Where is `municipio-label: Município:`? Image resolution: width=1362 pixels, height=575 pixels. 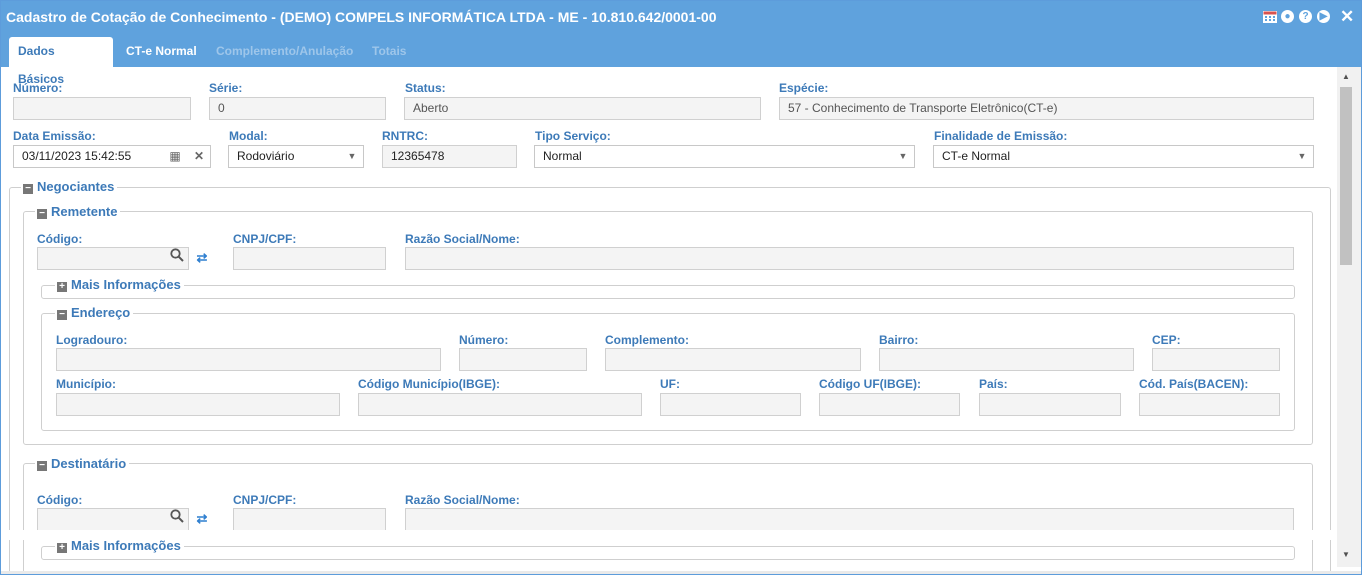
municipio-label: Município: is located at coordinates (86, 384).